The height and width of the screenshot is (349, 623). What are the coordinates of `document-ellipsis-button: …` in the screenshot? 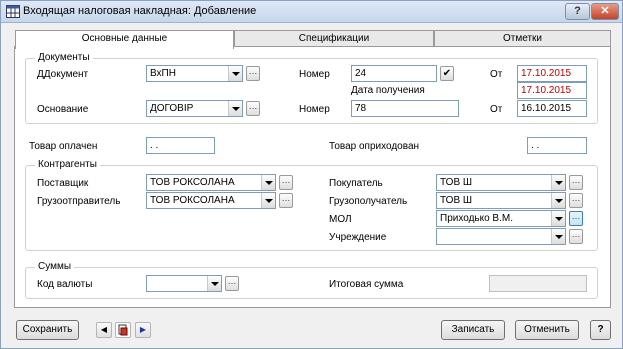 It's located at (253, 73).